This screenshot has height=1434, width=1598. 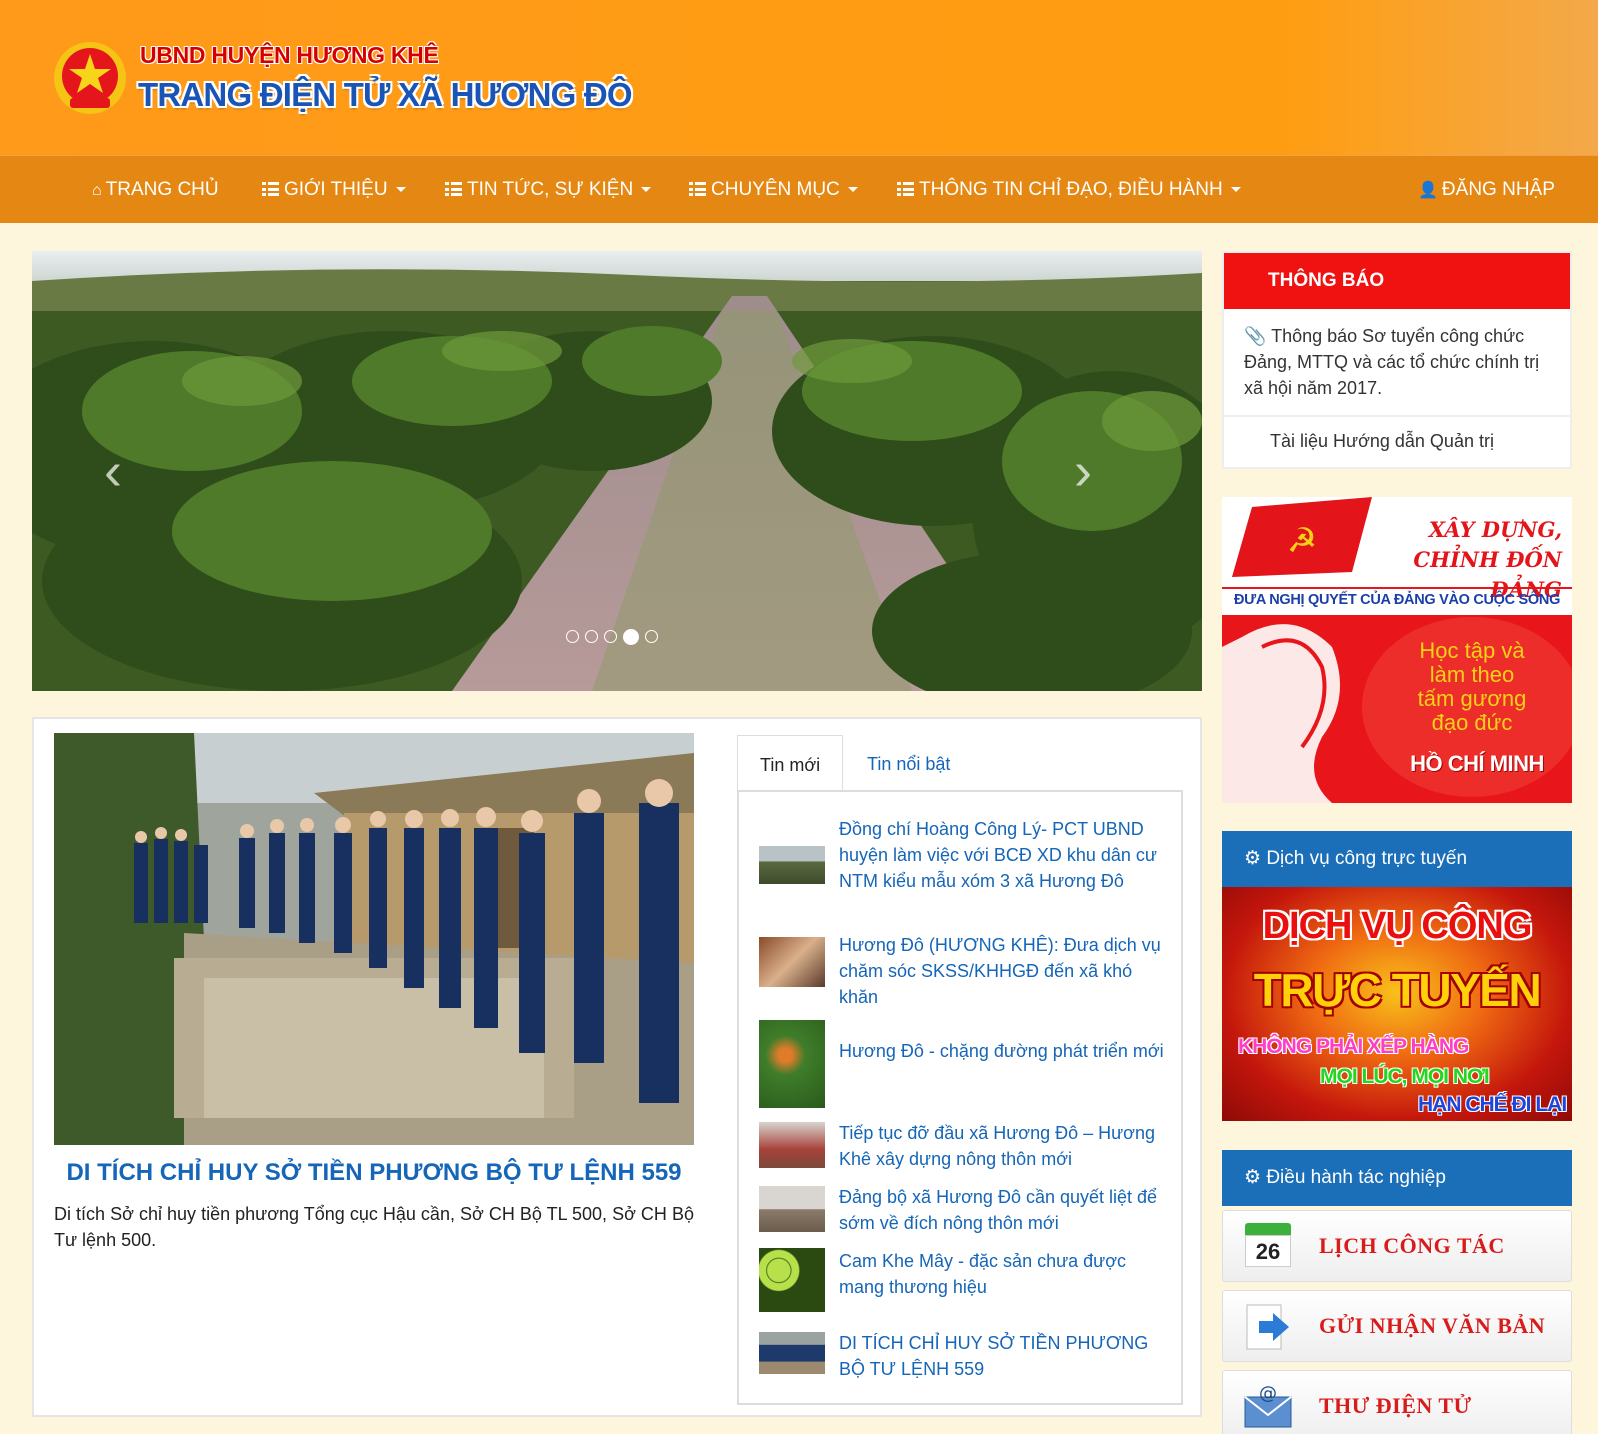 I want to click on tab-featured: Tin nổi bật, so click(x=908, y=763).